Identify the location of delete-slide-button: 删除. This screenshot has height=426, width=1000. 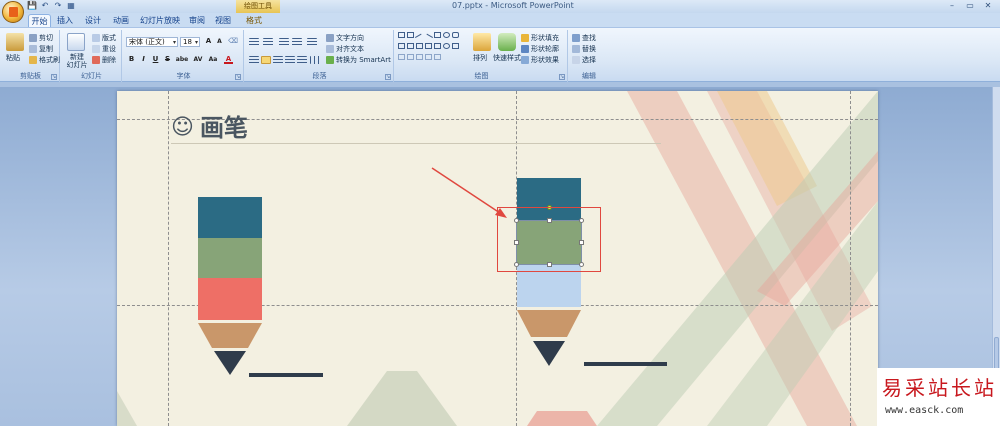
(104, 60).